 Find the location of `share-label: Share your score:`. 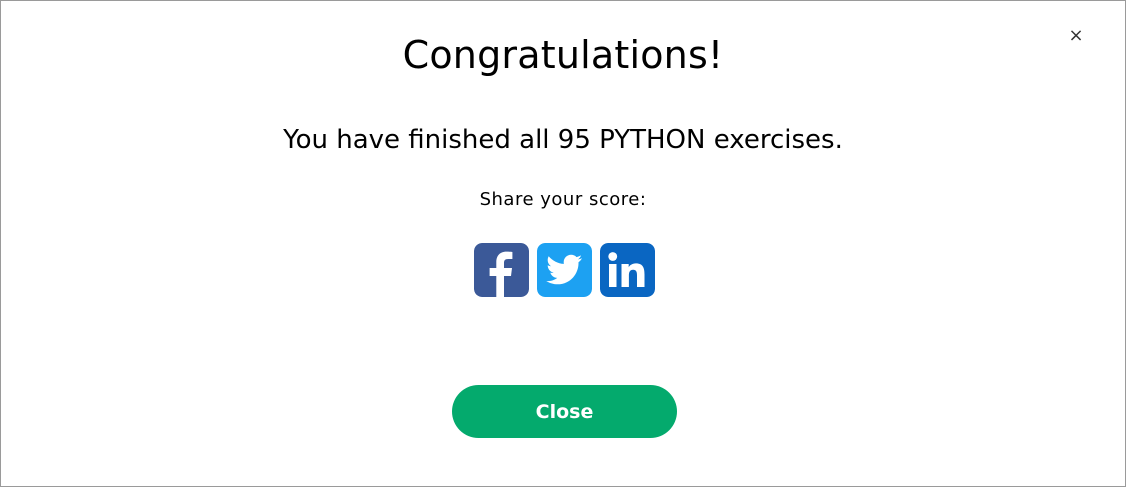

share-label: Share your score: is located at coordinates (563, 199).